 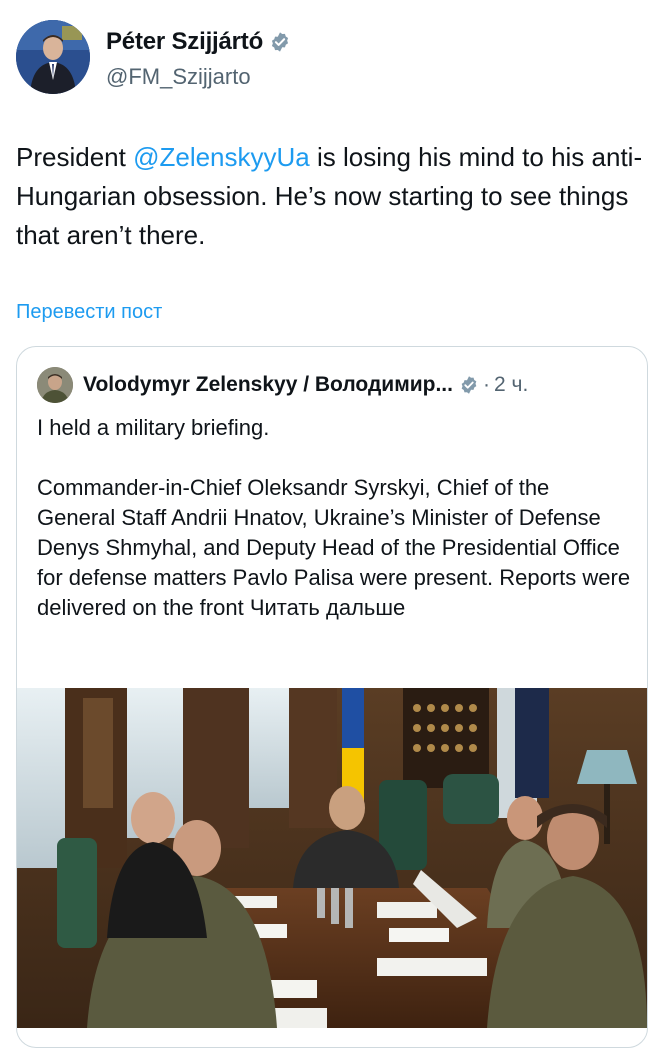 What do you see at coordinates (511, 385) in the screenshot?
I see `quoted-timestamp: 2 ч.` at bounding box center [511, 385].